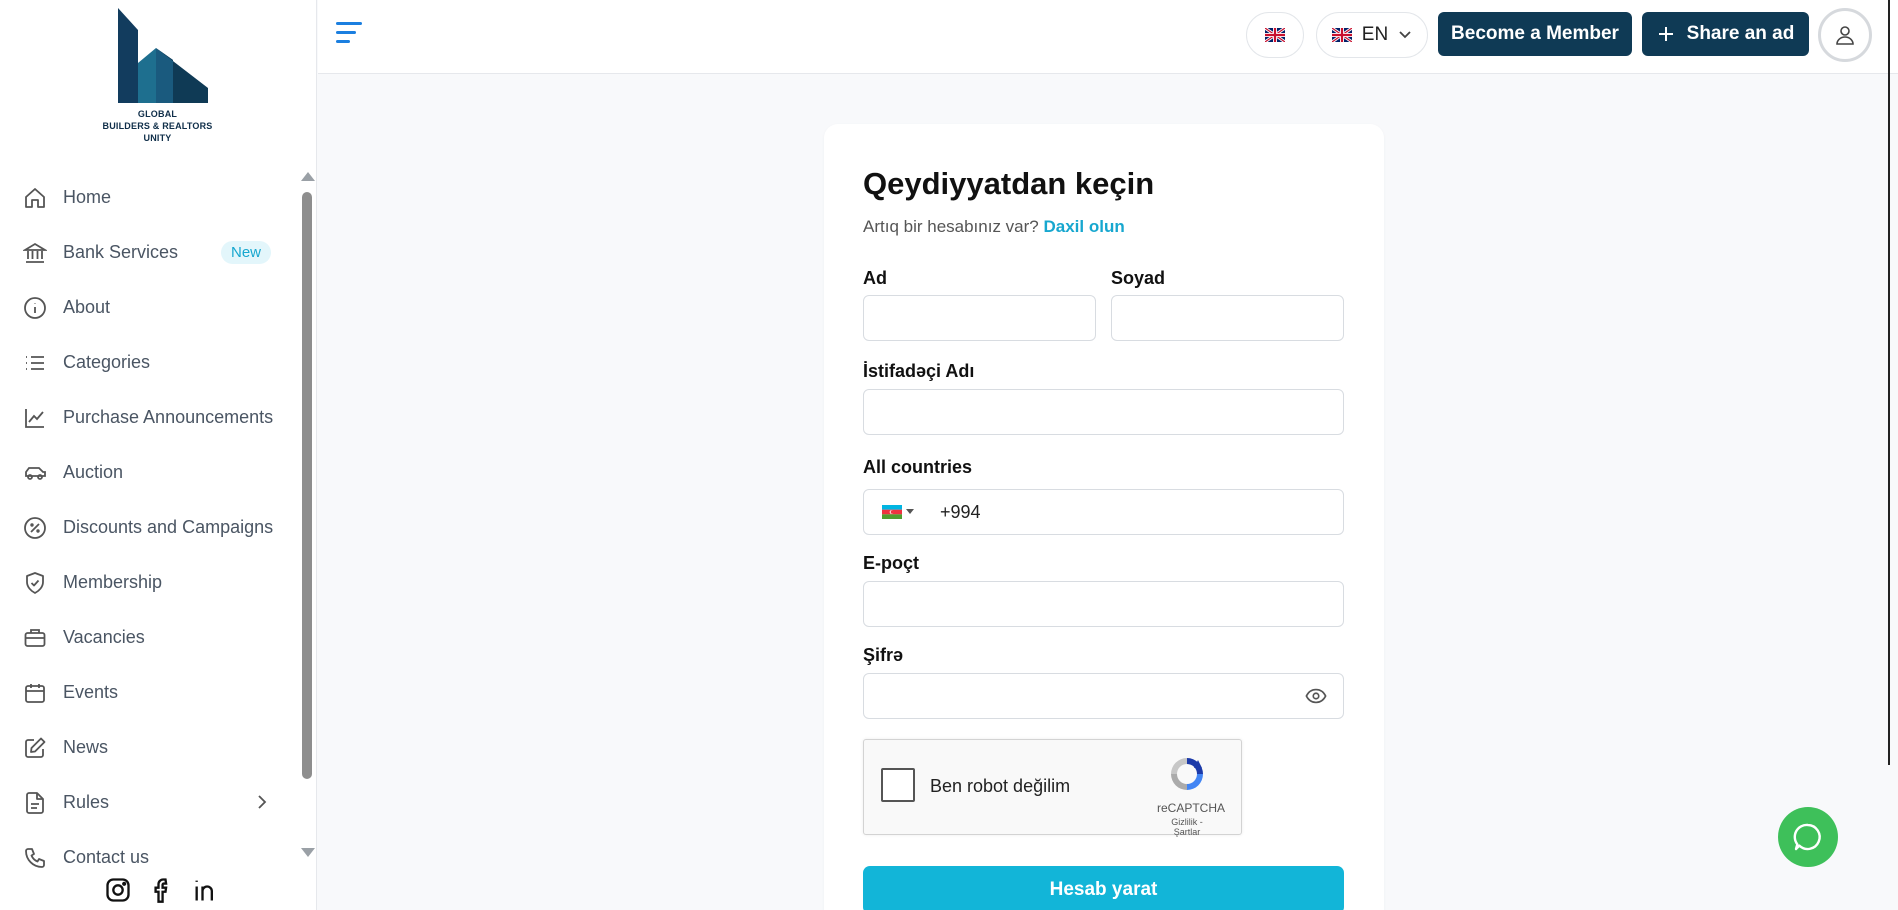 The height and width of the screenshot is (910, 1898). What do you see at coordinates (308, 176) in the screenshot?
I see `scroll-up-arrow` at bounding box center [308, 176].